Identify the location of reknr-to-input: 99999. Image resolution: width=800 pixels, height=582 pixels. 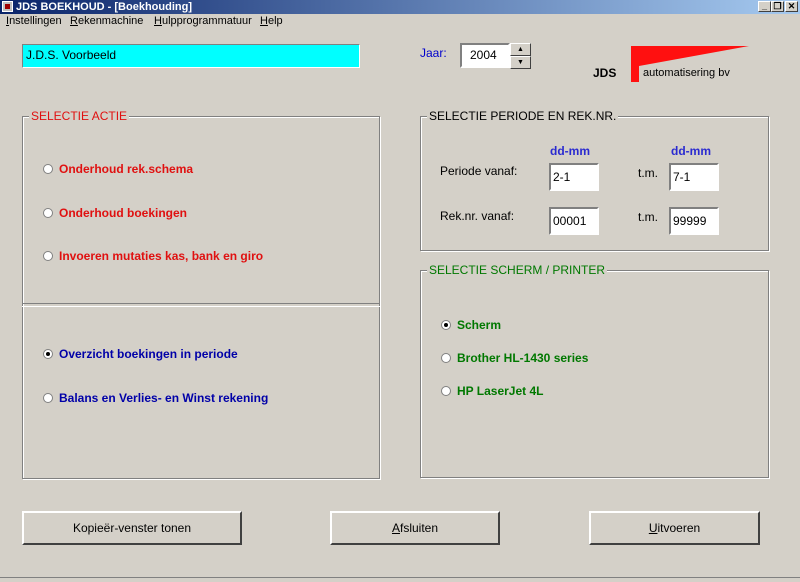
(694, 221).